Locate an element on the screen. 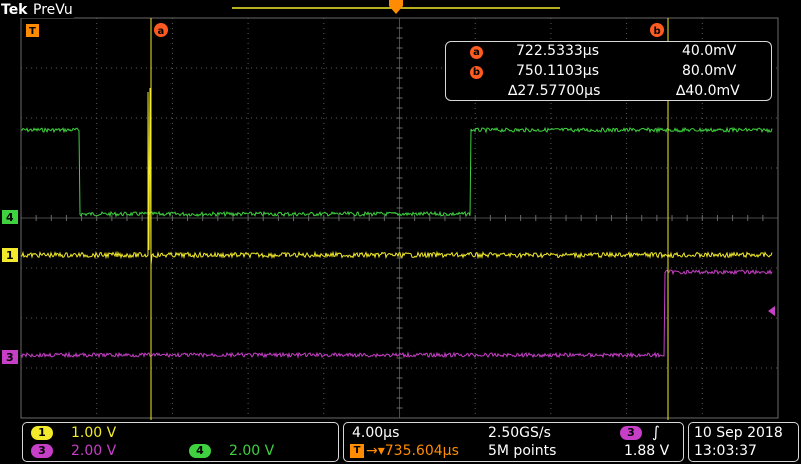 This screenshot has height=464, width=801. cursor-a-value: 40.0mV is located at coordinates (709, 51).